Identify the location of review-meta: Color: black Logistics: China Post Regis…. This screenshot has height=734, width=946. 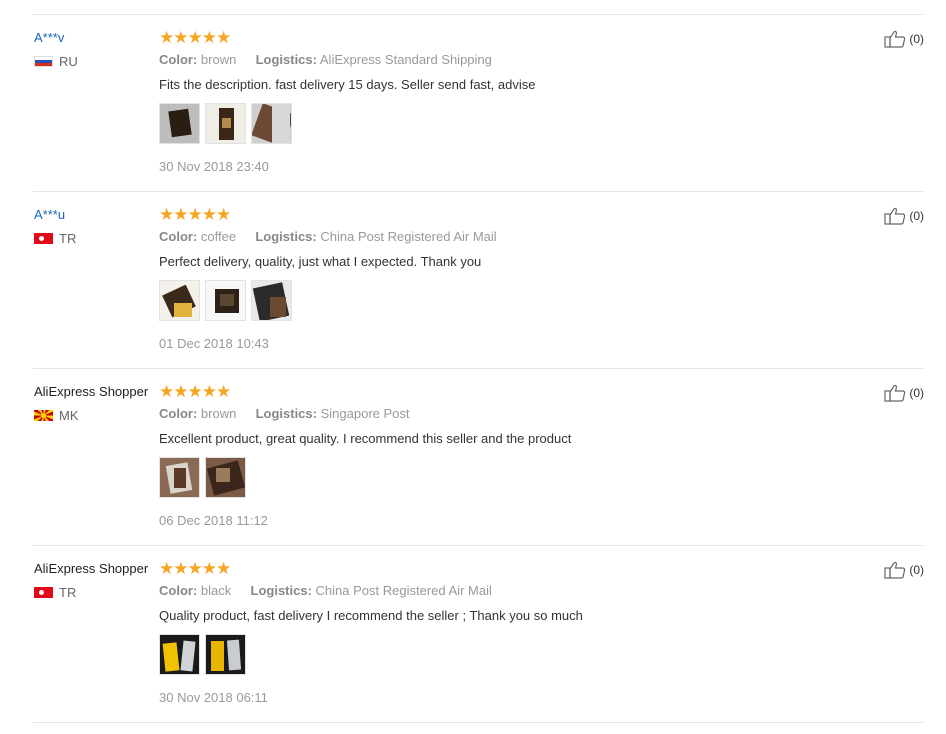
(325, 590).